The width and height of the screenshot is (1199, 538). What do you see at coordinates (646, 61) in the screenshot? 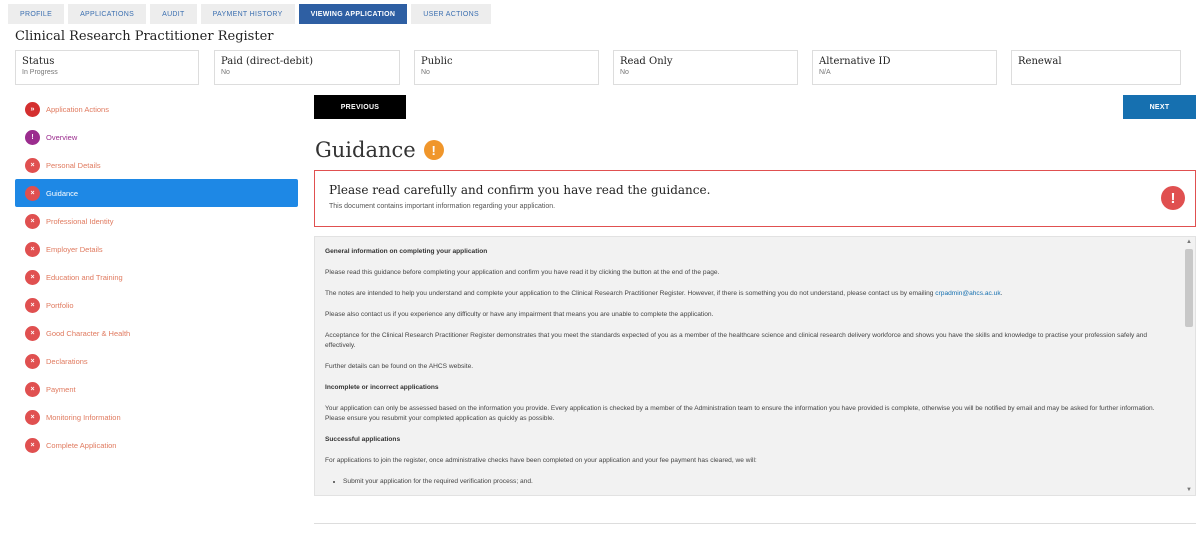
I see `read-only-label: Read Only` at bounding box center [646, 61].